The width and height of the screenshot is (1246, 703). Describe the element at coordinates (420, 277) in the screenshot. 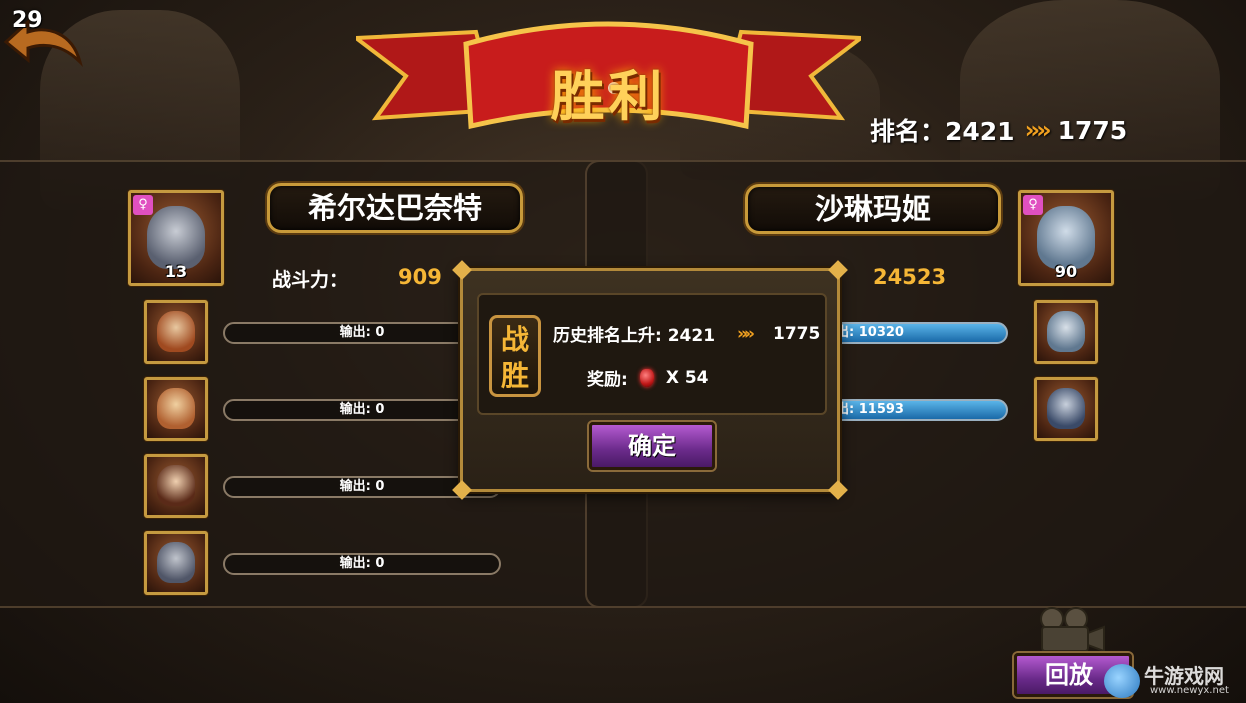

I see `left-power-value: 909` at that location.